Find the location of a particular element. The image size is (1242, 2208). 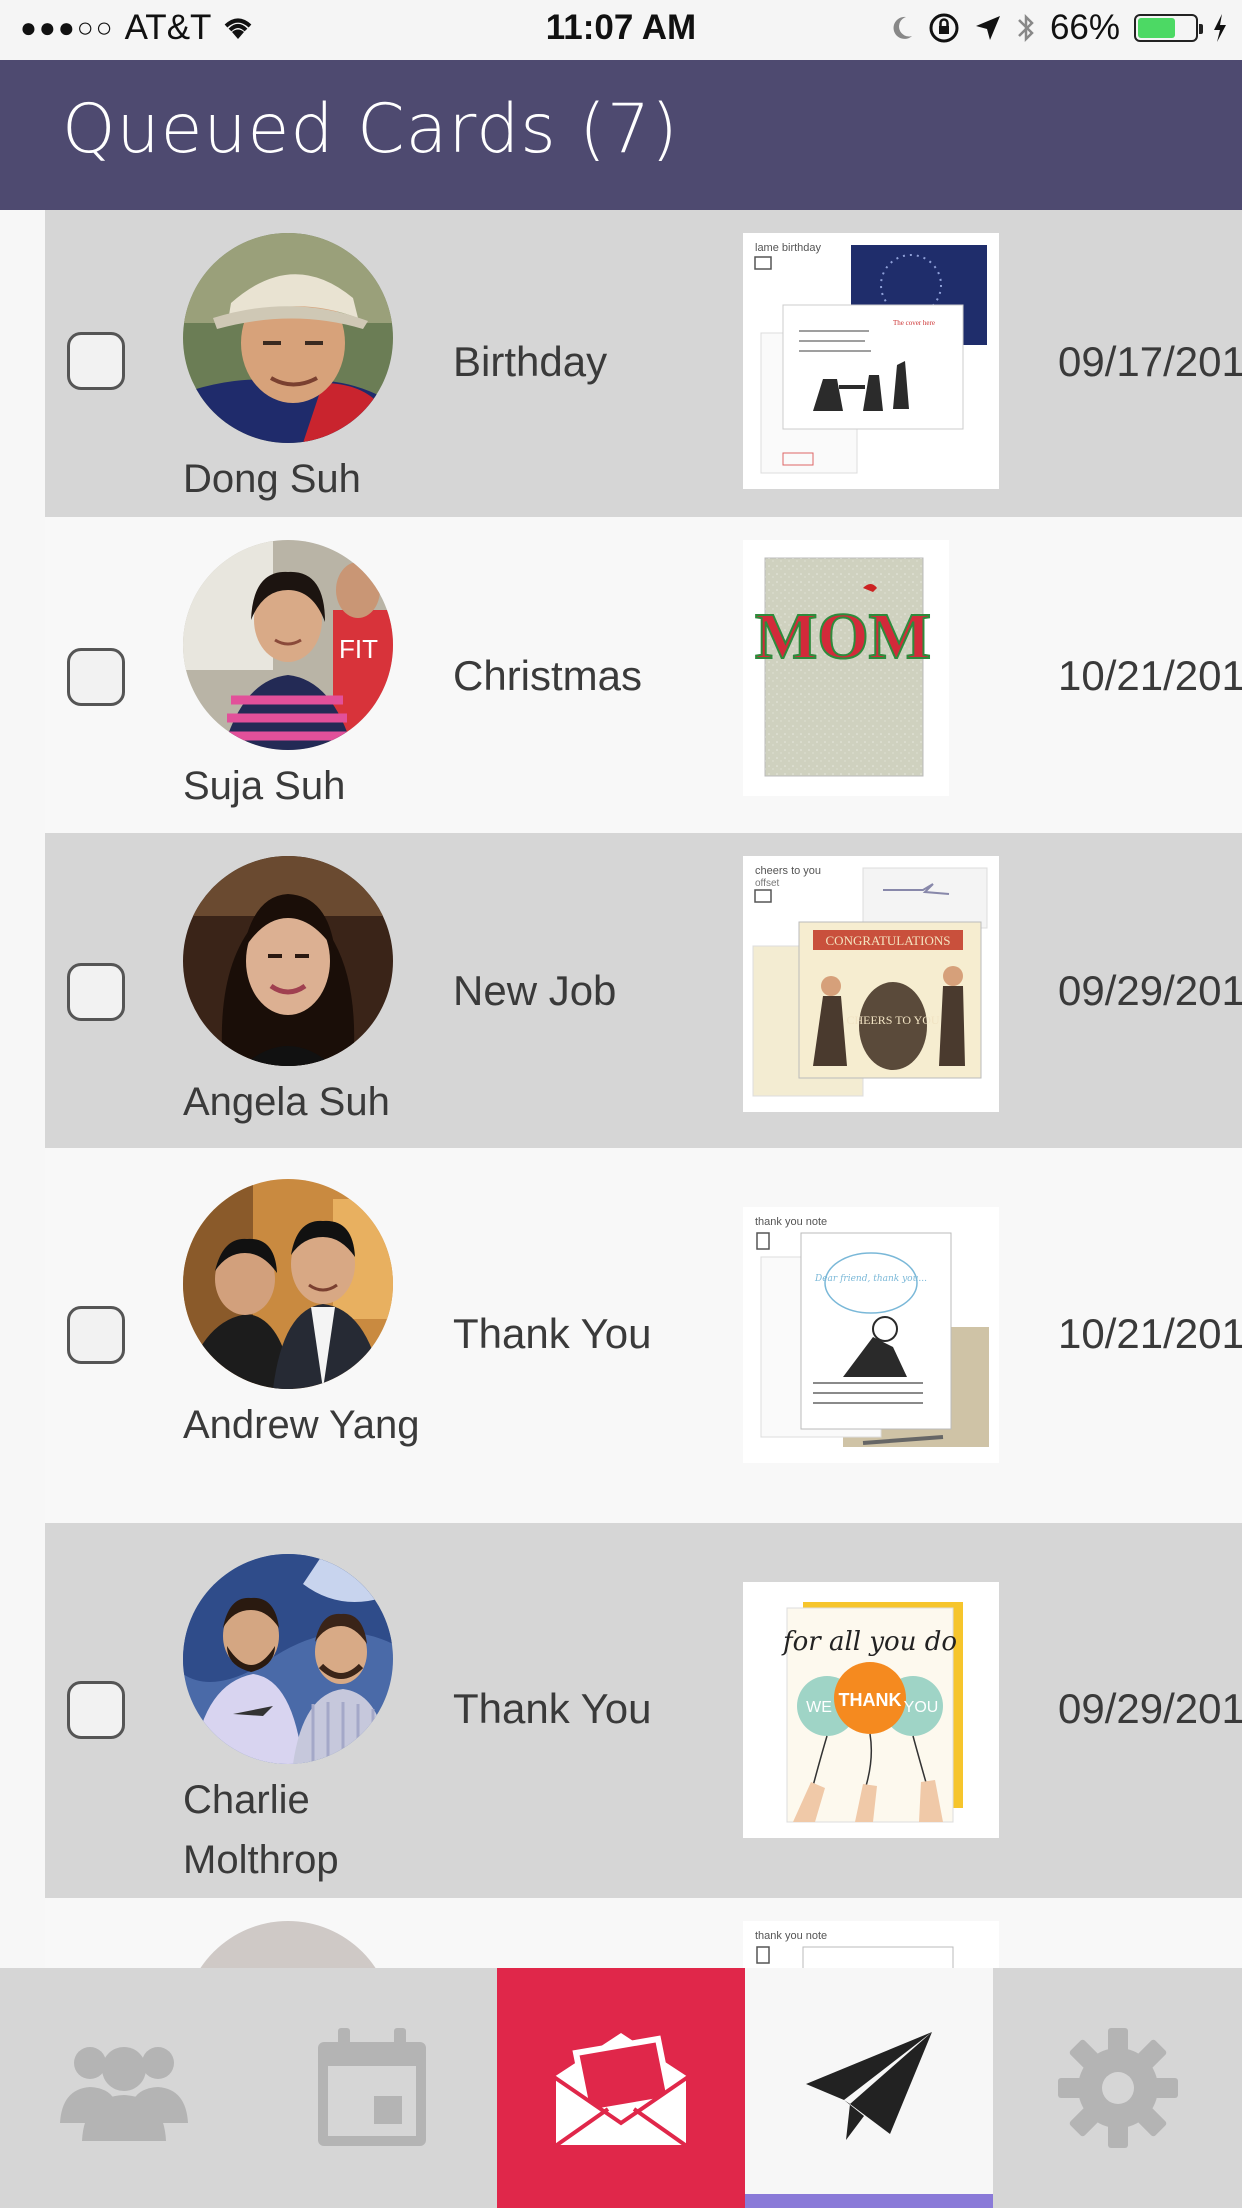

card-label: lame birthday is located at coordinates (788, 248).